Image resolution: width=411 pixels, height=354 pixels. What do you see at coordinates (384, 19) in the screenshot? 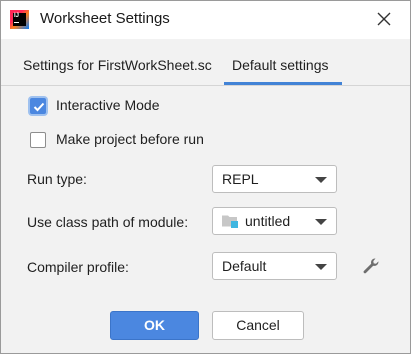
I see `close-icon` at bounding box center [384, 19].